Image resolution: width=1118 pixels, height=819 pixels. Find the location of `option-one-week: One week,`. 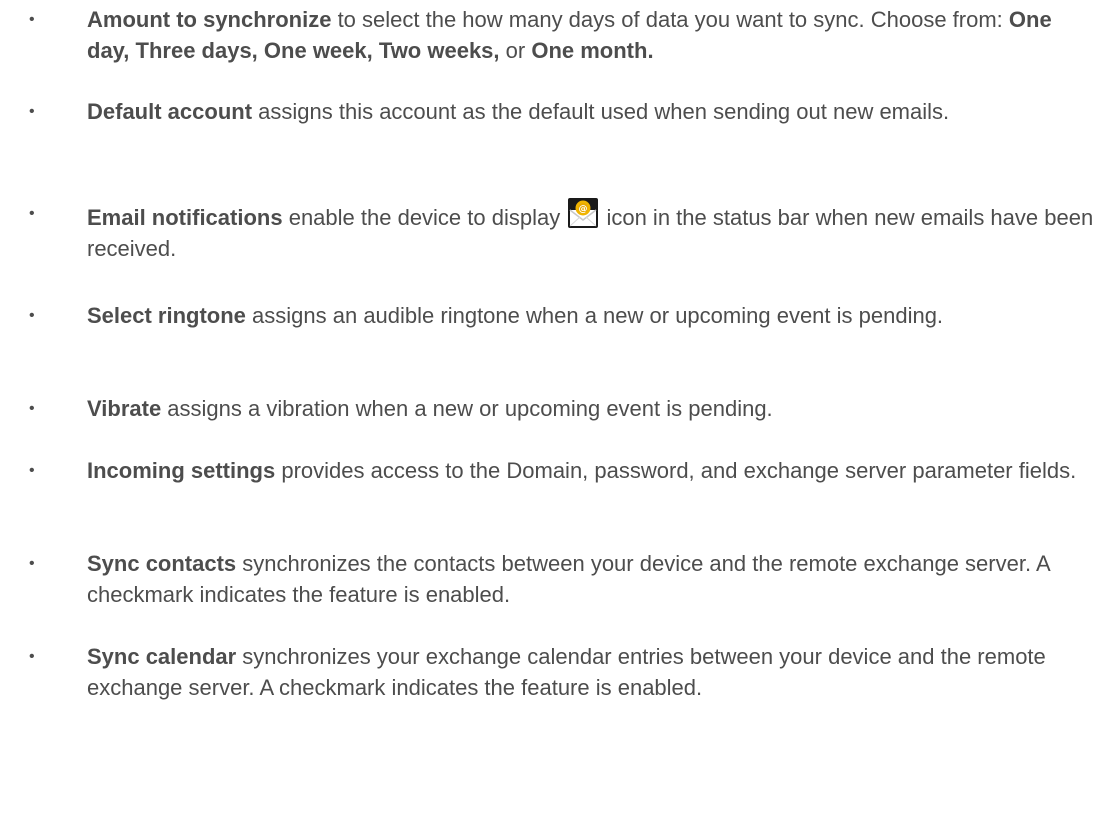

option-one-week: One week, is located at coordinates (318, 50).